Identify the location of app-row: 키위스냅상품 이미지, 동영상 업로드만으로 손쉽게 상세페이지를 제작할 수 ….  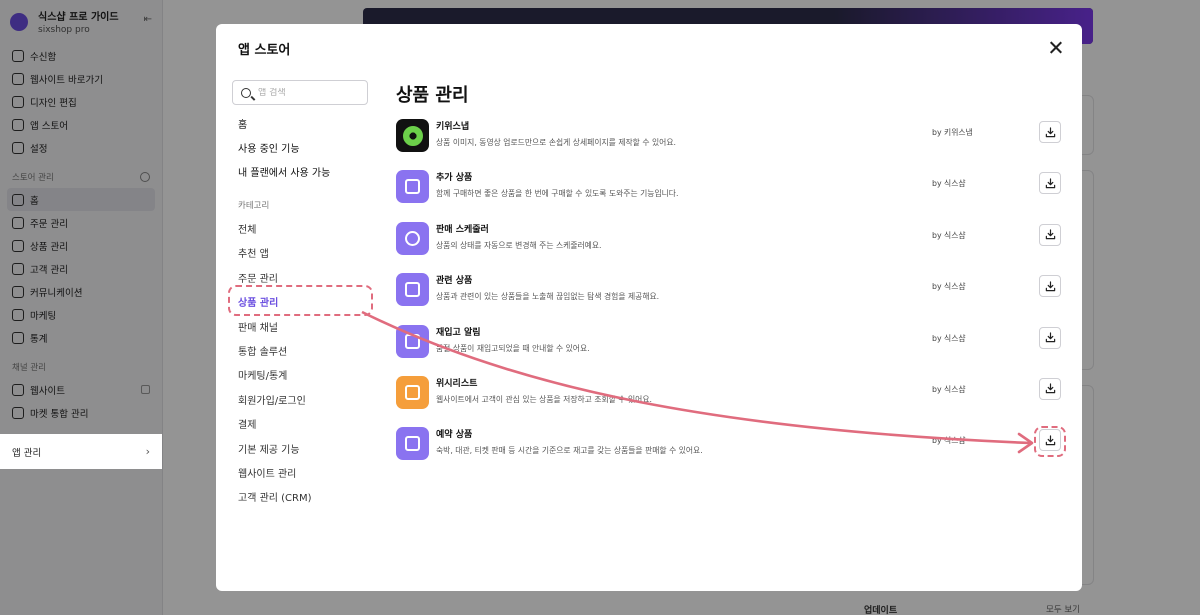
(731, 141).